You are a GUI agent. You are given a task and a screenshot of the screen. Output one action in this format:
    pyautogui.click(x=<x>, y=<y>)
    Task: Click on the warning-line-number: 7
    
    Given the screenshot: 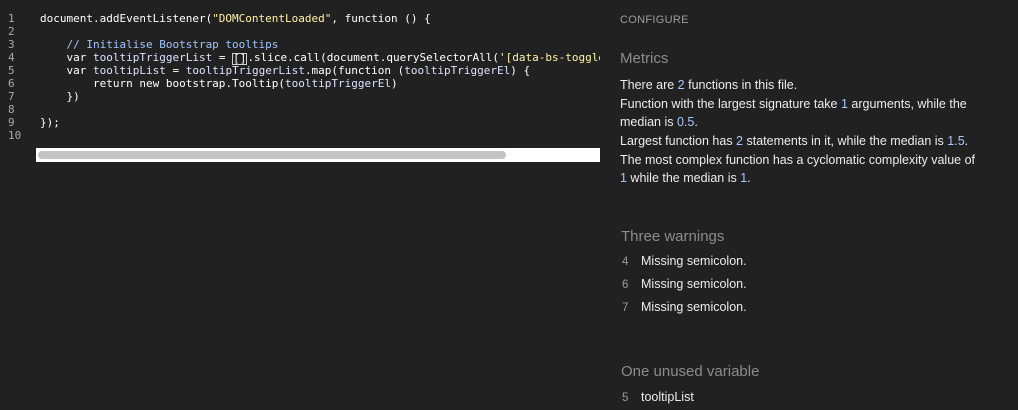 What is the action you would take?
    pyautogui.click(x=625, y=308)
    